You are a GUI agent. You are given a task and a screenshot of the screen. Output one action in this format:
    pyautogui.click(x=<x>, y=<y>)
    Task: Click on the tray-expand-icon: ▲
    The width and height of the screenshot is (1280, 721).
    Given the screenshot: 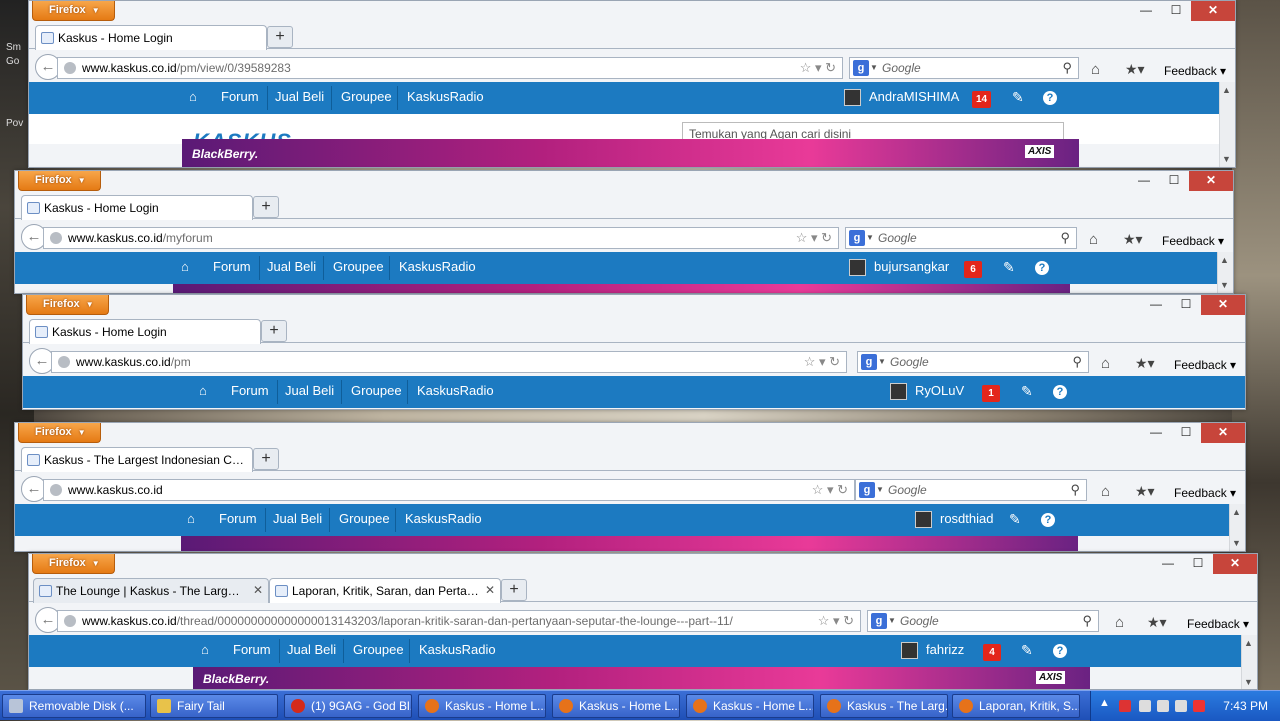 What is the action you would take?
    pyautogui.click(x=1104, y=703)
    